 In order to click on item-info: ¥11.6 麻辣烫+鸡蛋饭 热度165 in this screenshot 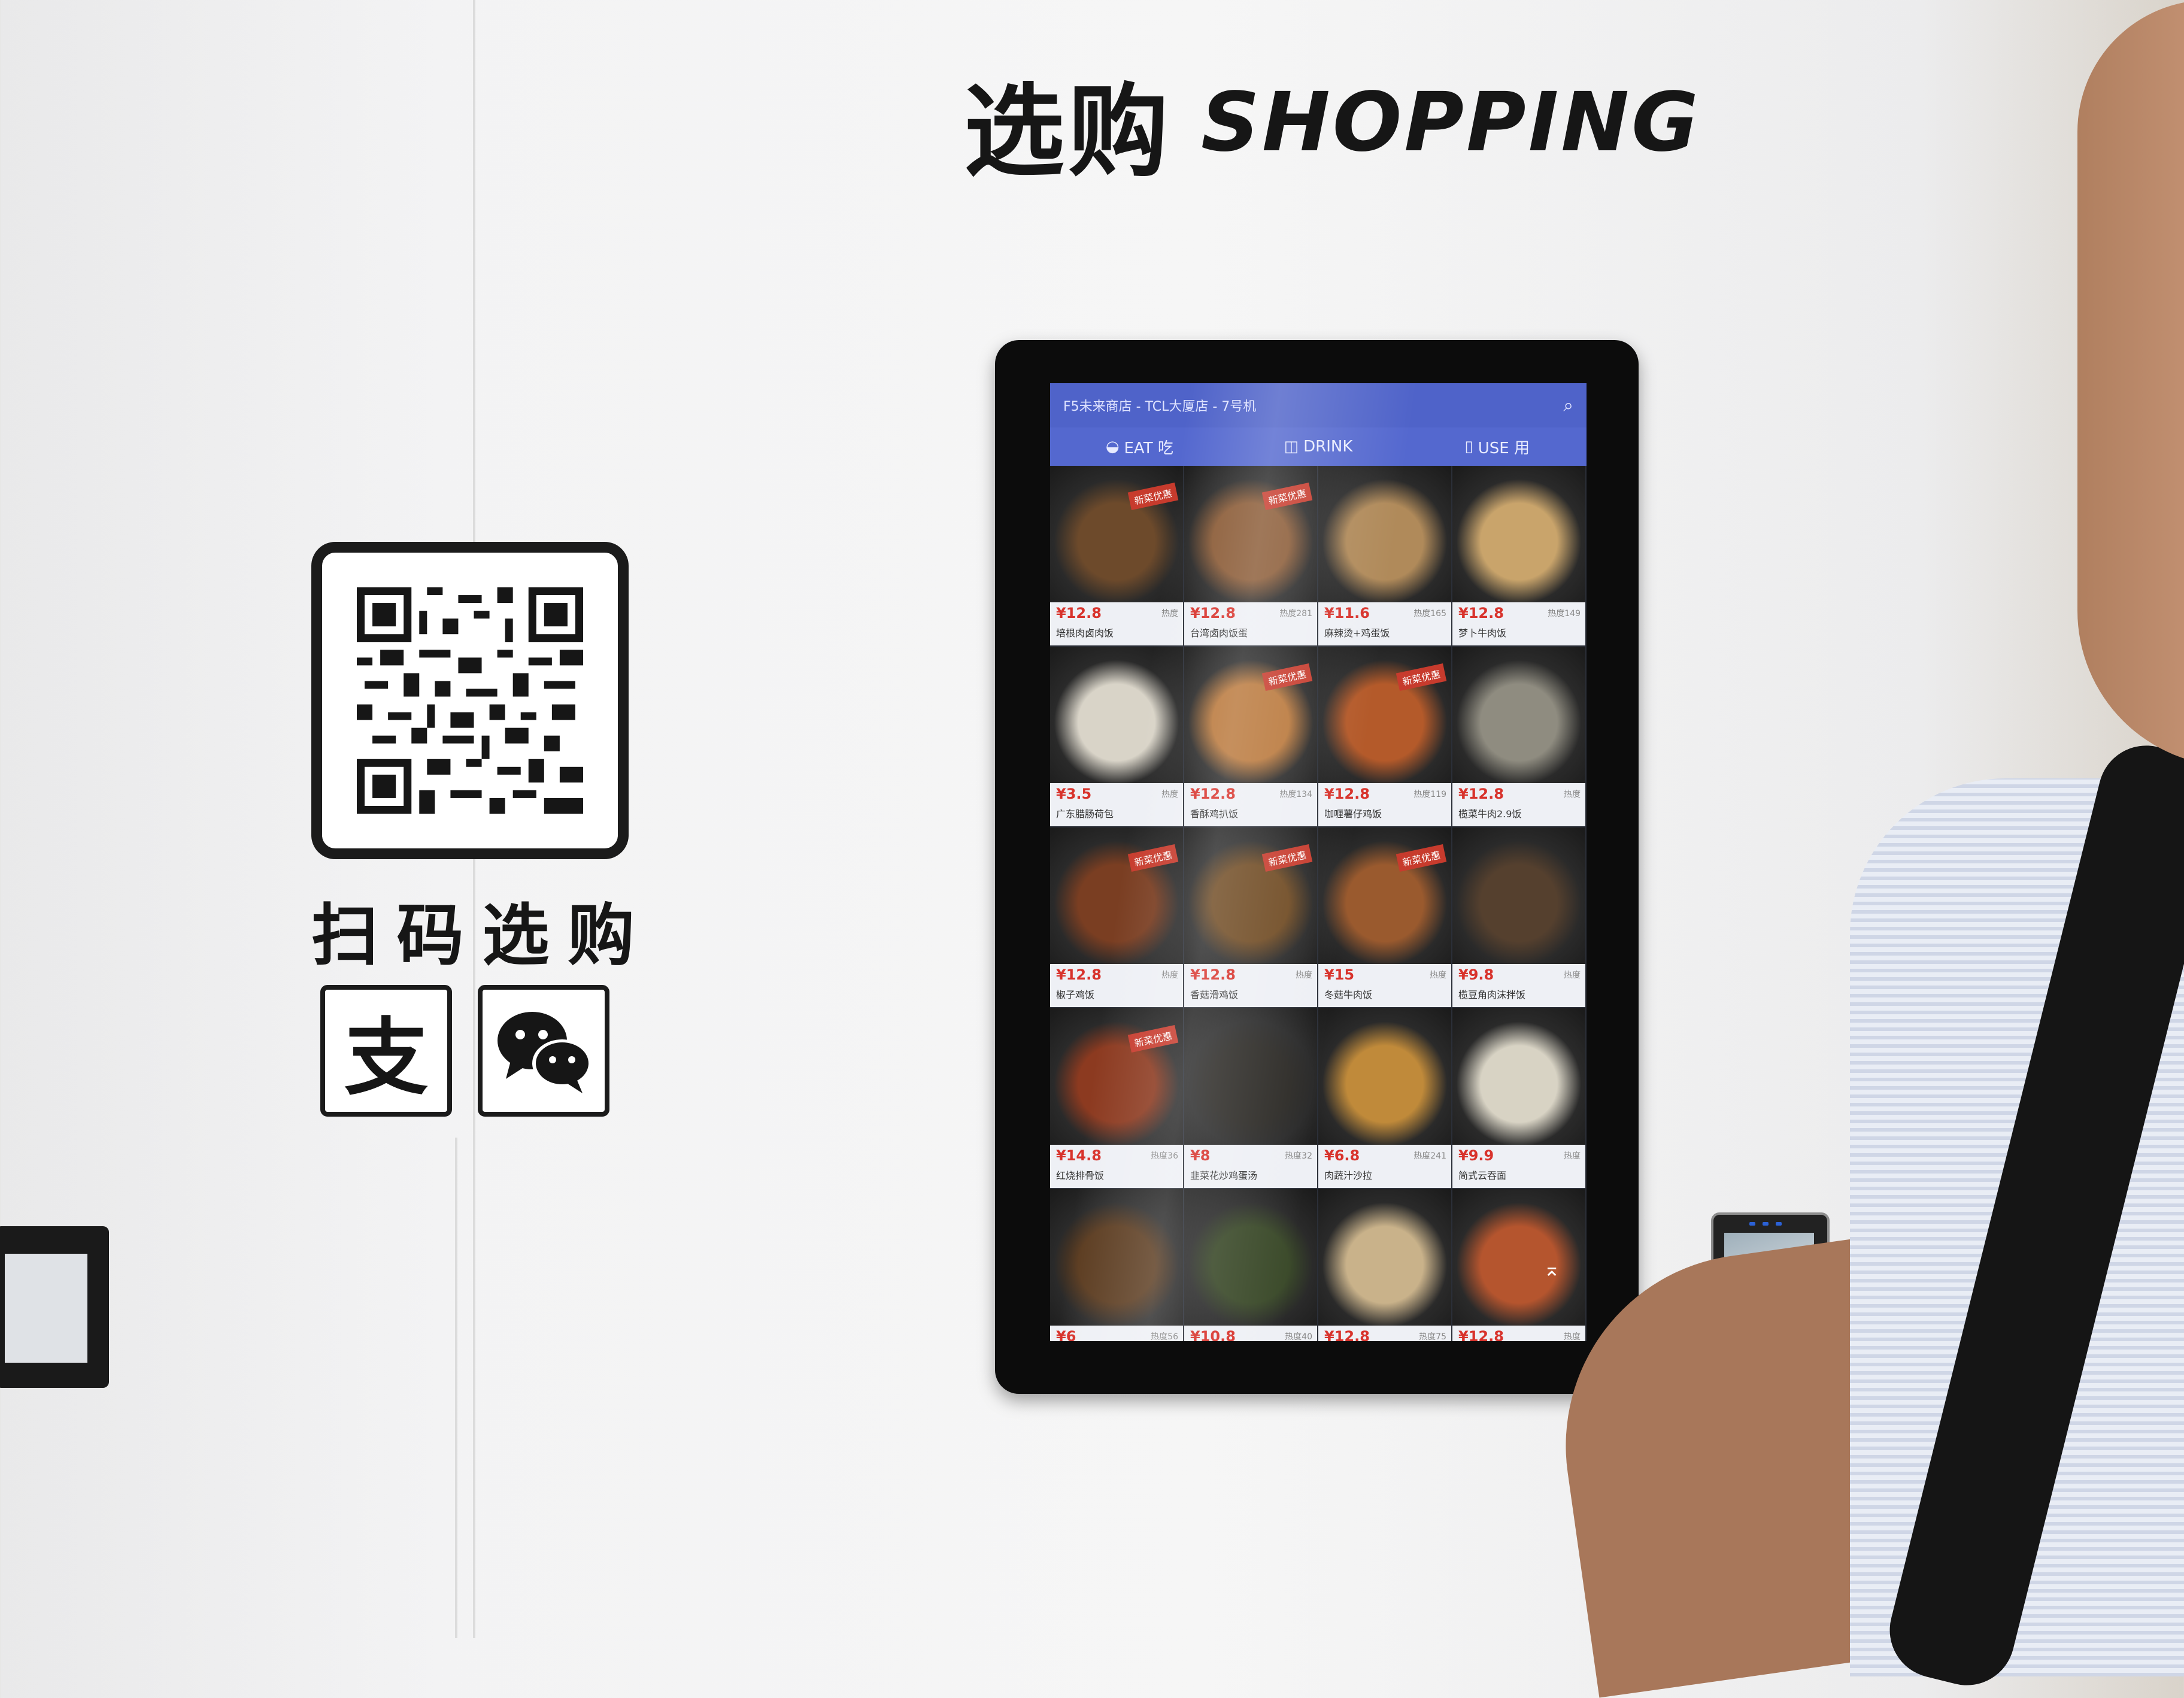, I will do `click(1384, 623)`.